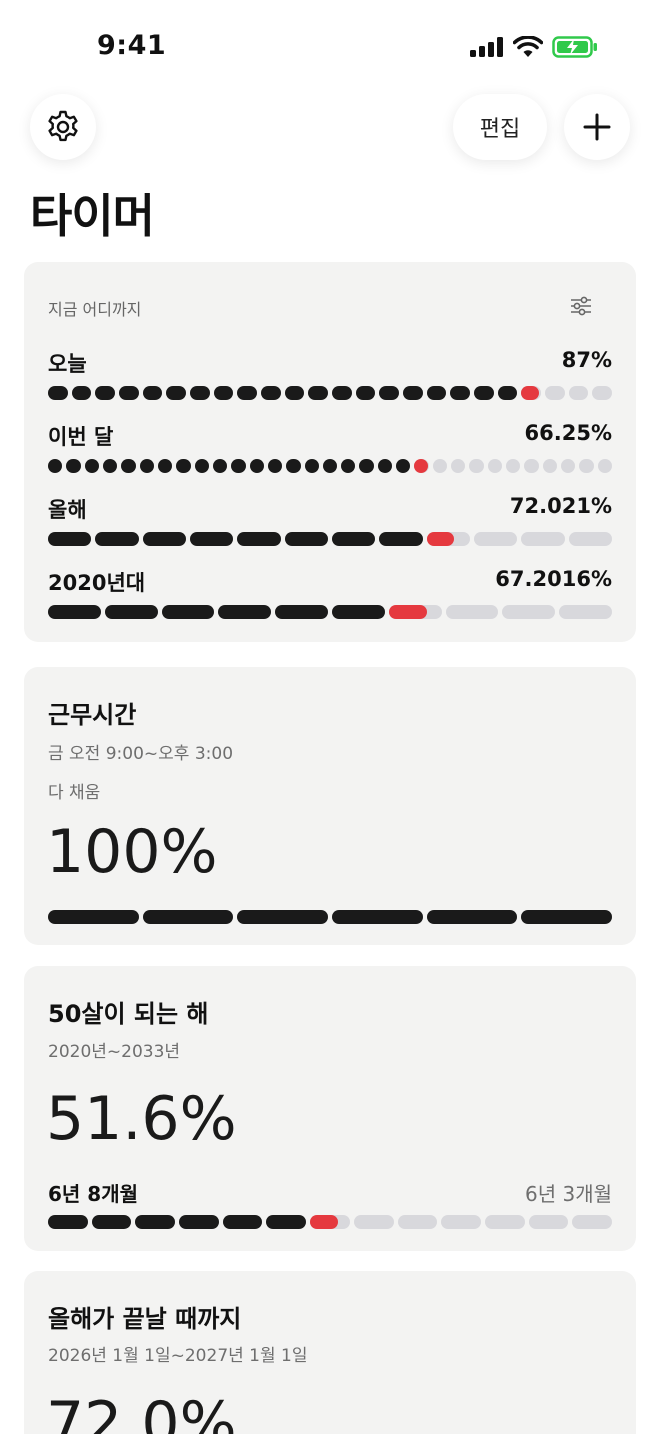  Describe the element at coordinates (528, 46) in the screenshot. I see `wifi-icon` at that location.